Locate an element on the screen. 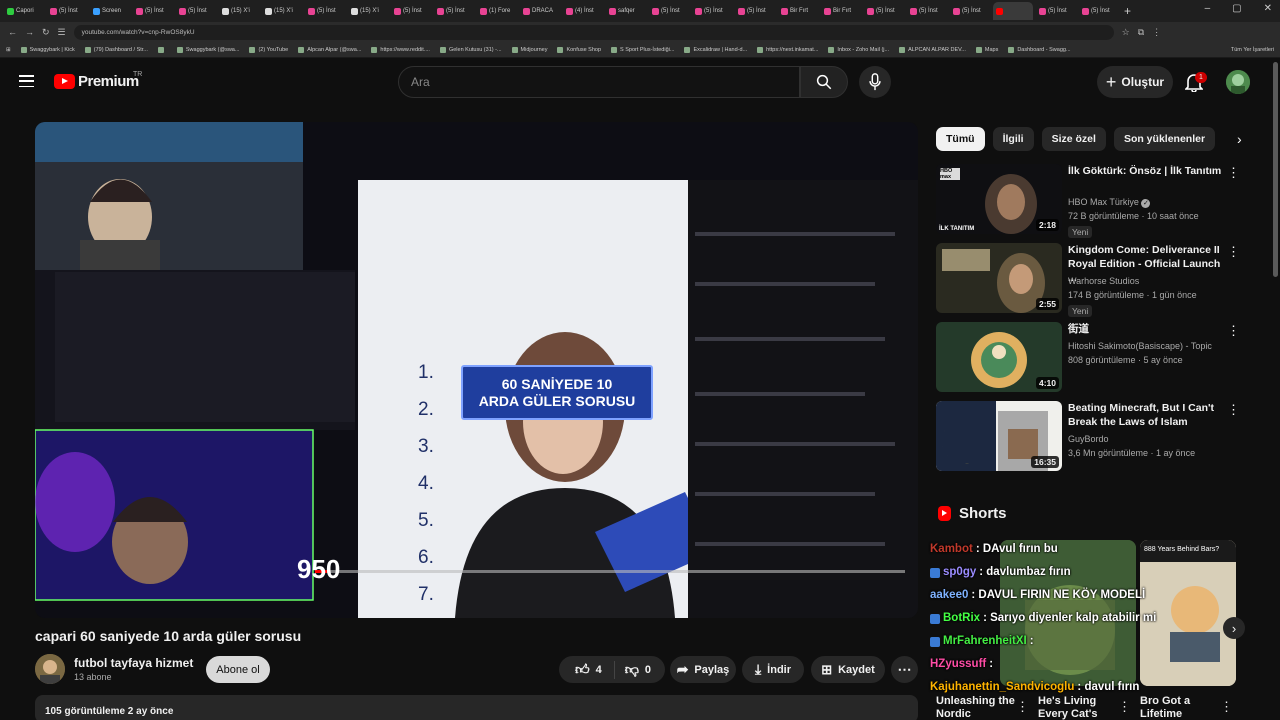 The width and height of the screenshot is (1280, 720). filter-chip: Size özel is located at coordinates (1073, 139).